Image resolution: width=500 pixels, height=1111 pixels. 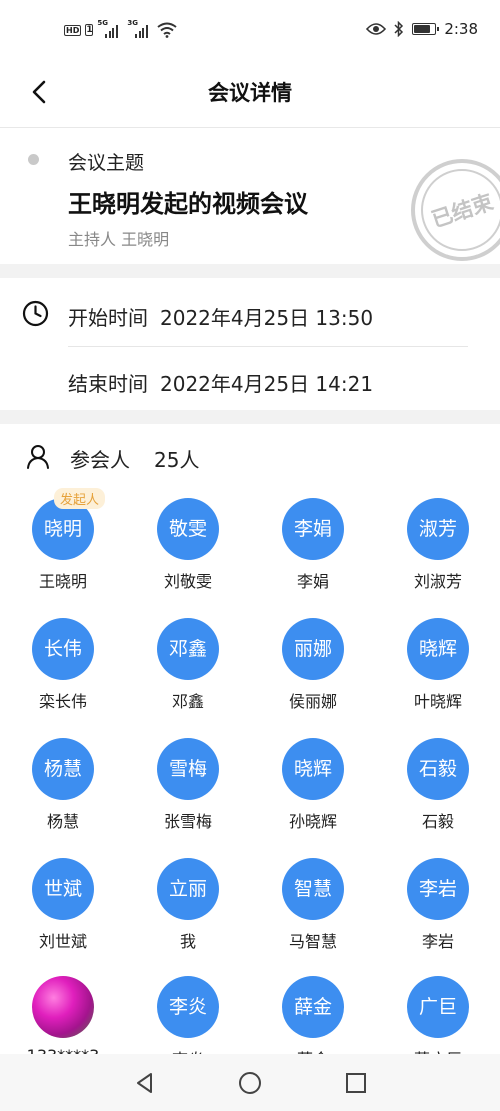 I want to click on participant-item: 李娟 李娟, so click(x=313, y=548).